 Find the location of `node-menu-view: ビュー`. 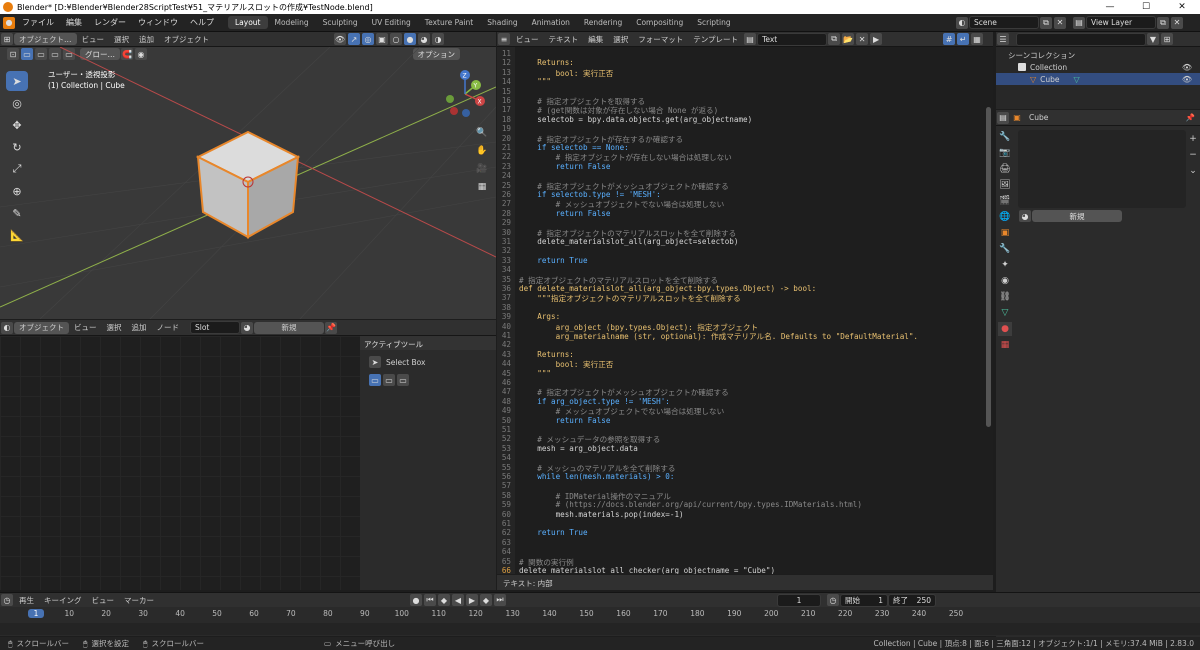

node-menu-view: ビュー is located at coordinates (85, 327).